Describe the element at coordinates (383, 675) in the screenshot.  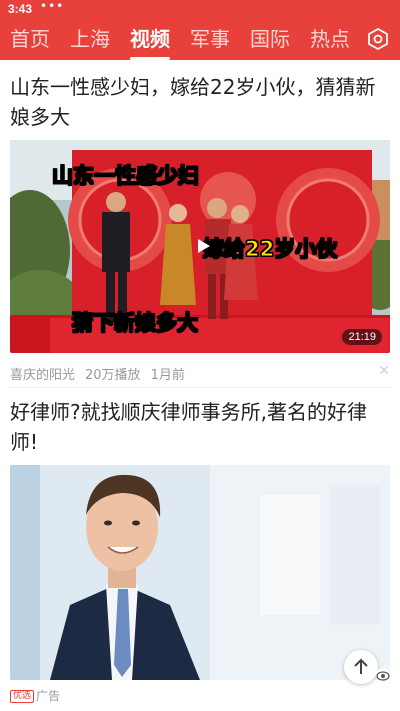
I see `eye-icon` at that location.